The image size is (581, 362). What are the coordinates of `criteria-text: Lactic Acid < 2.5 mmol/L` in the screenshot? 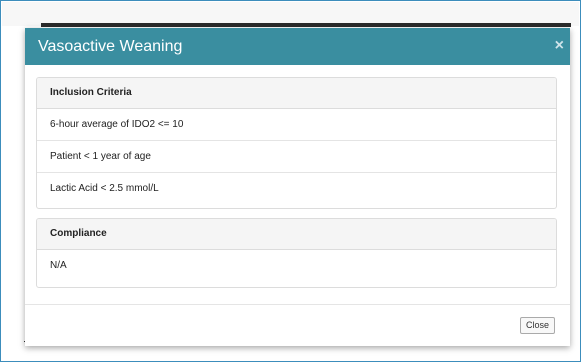 It's located at (104, 188).